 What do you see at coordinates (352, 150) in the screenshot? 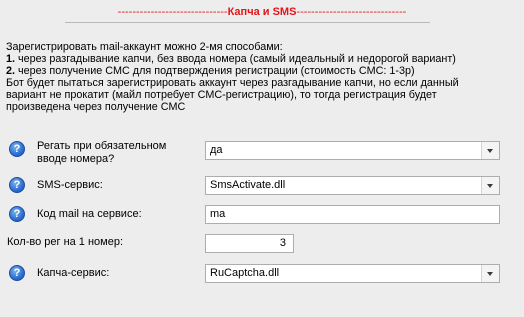
I see `require-phone-select: да` at bounding box center [352, 150].